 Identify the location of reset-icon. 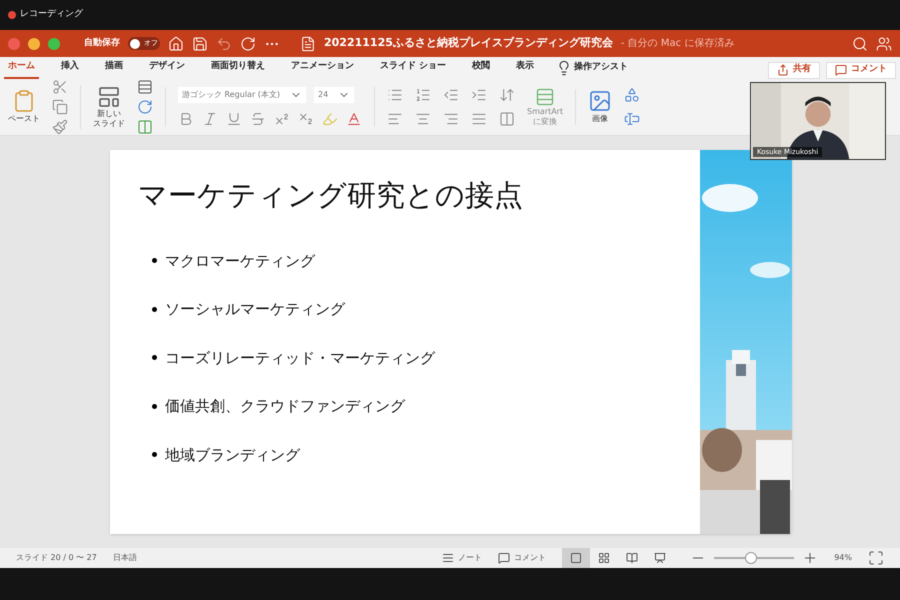
(145, 107).